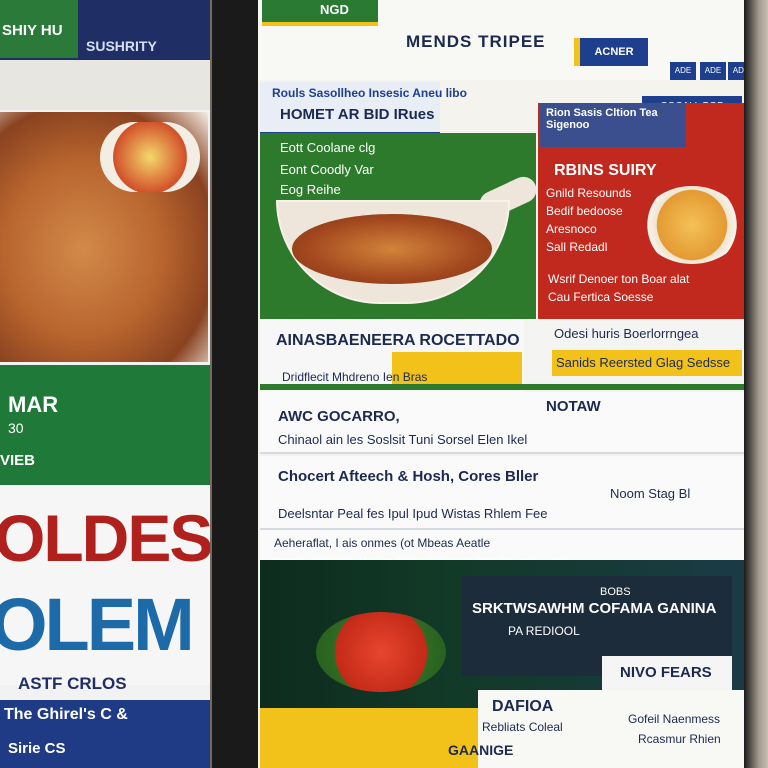 Image resolution: width=768 pixels, height=768 pixels. I want to click on left-poster-subtitle: VIEB, so click(18, 460).